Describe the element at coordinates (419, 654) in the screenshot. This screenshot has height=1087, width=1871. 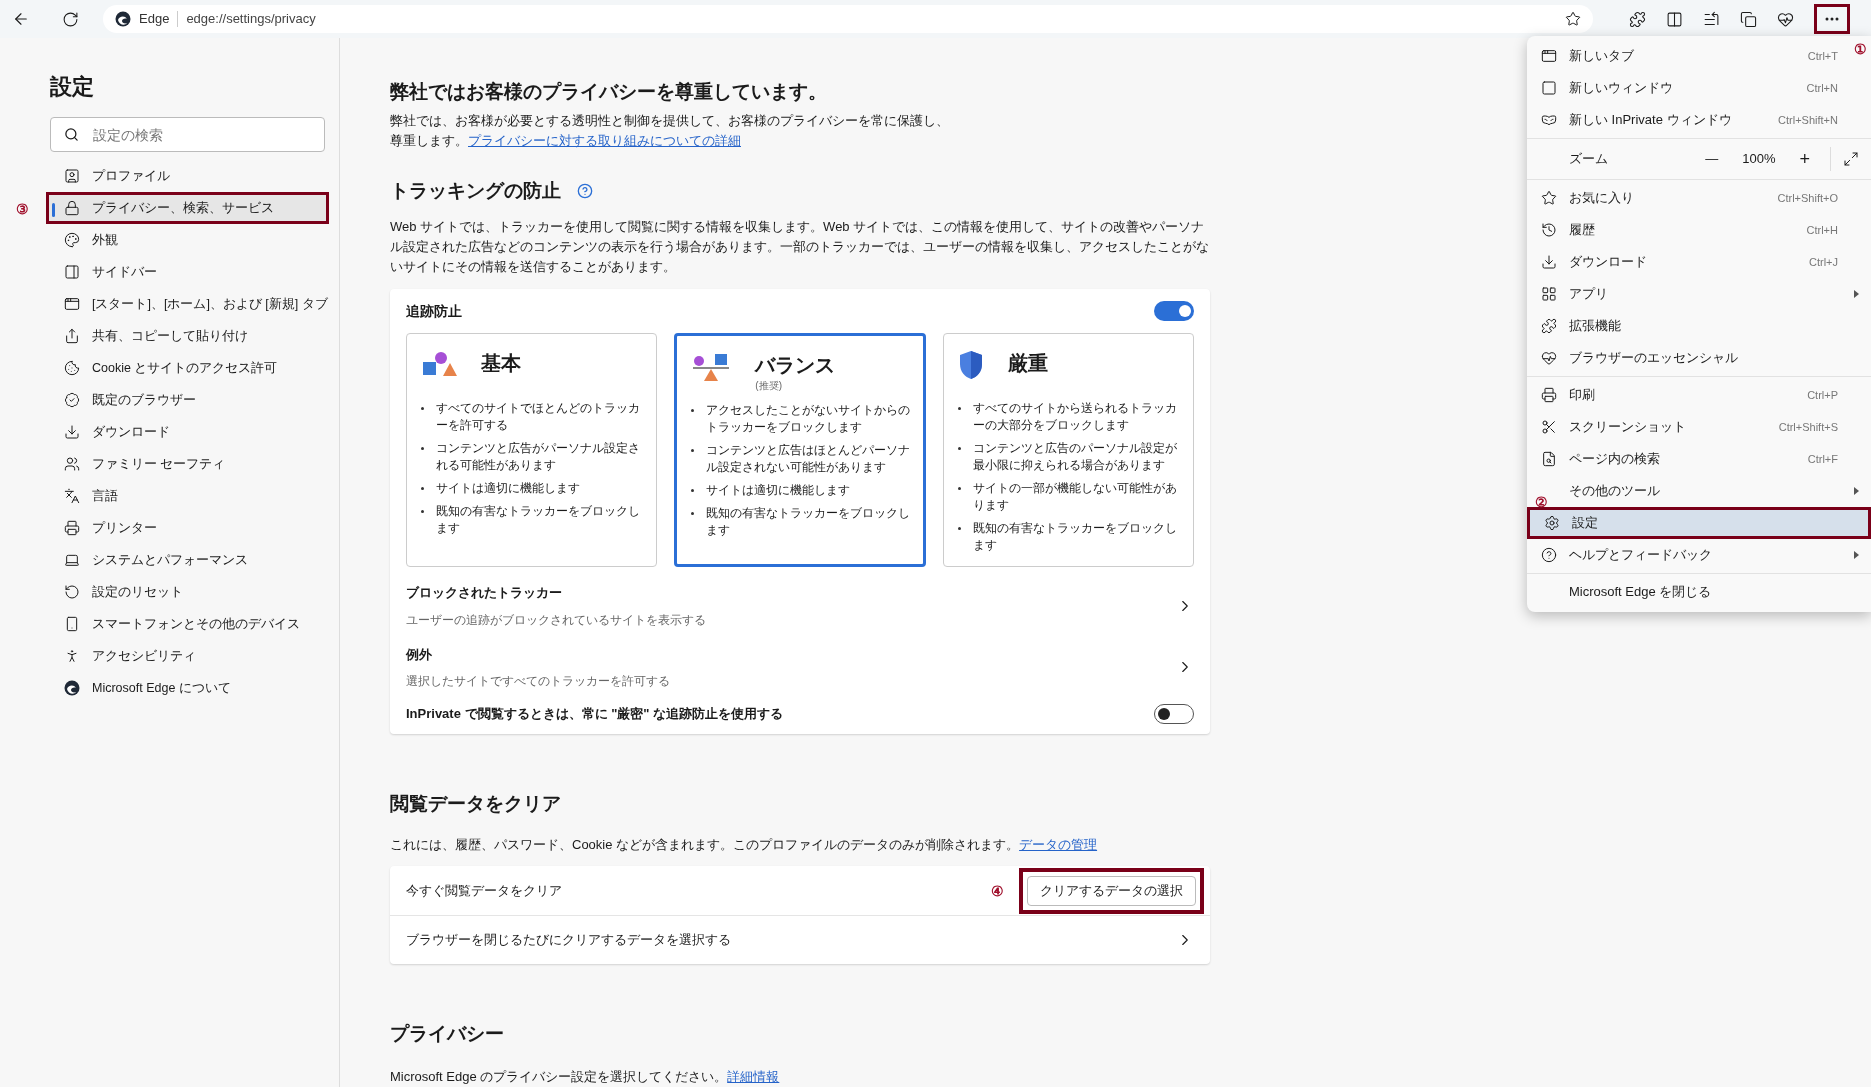
I see `row-title: 例外` at that location.